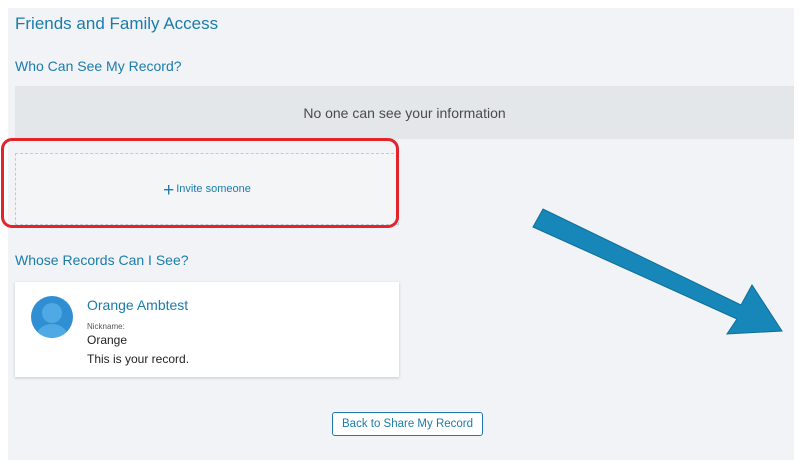 The height and width of the screenshot is (465, 800). What do you see at coordinates (52, 317) in the screenshot?
I see `user-avatar-icon` at bounding box center [52, 317].